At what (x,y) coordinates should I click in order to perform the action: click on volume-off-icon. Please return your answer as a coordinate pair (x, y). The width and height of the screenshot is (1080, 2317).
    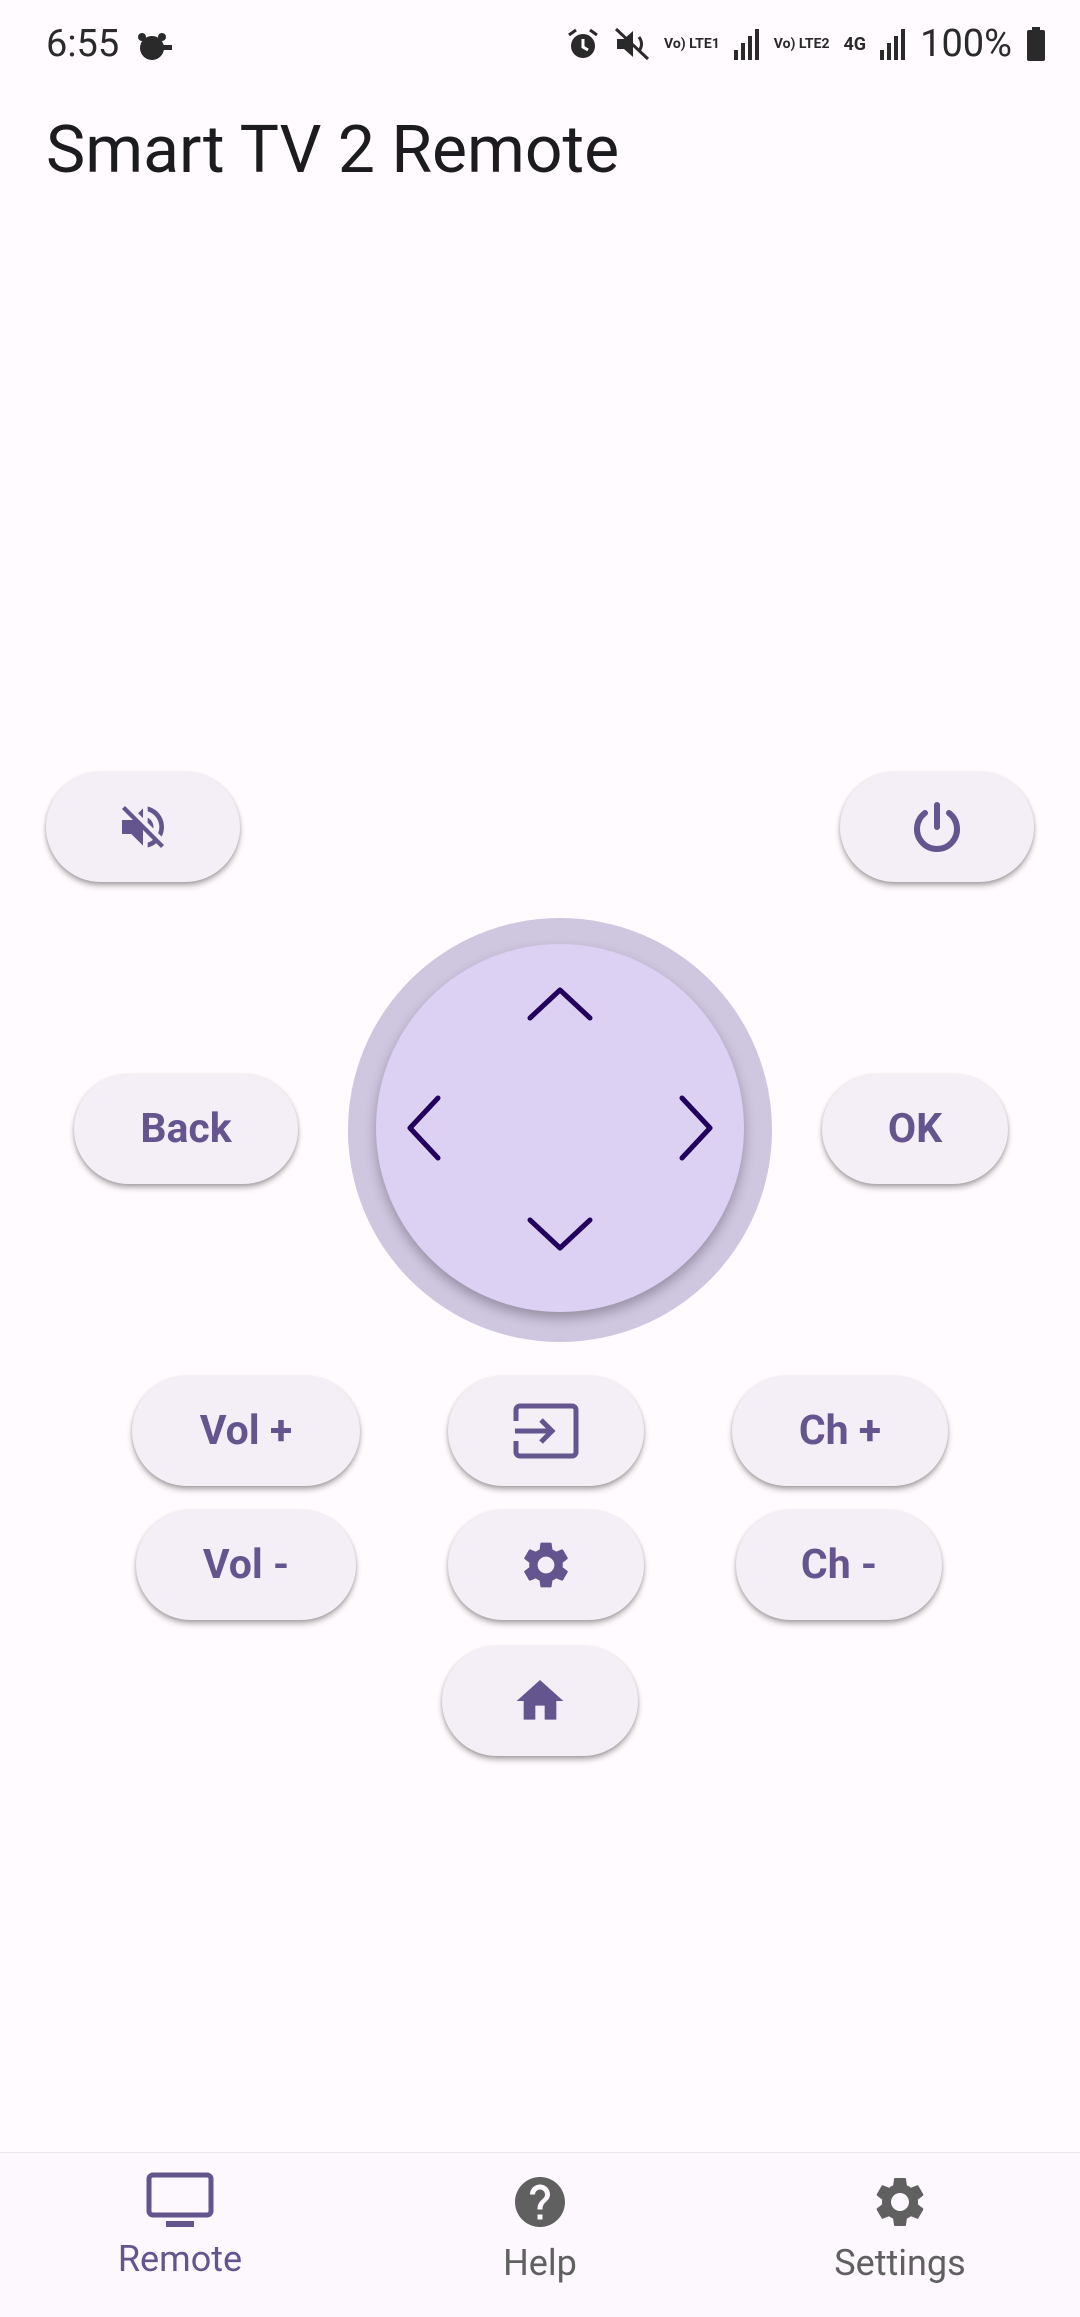
    Looking at the image, I should click on (143, 827).